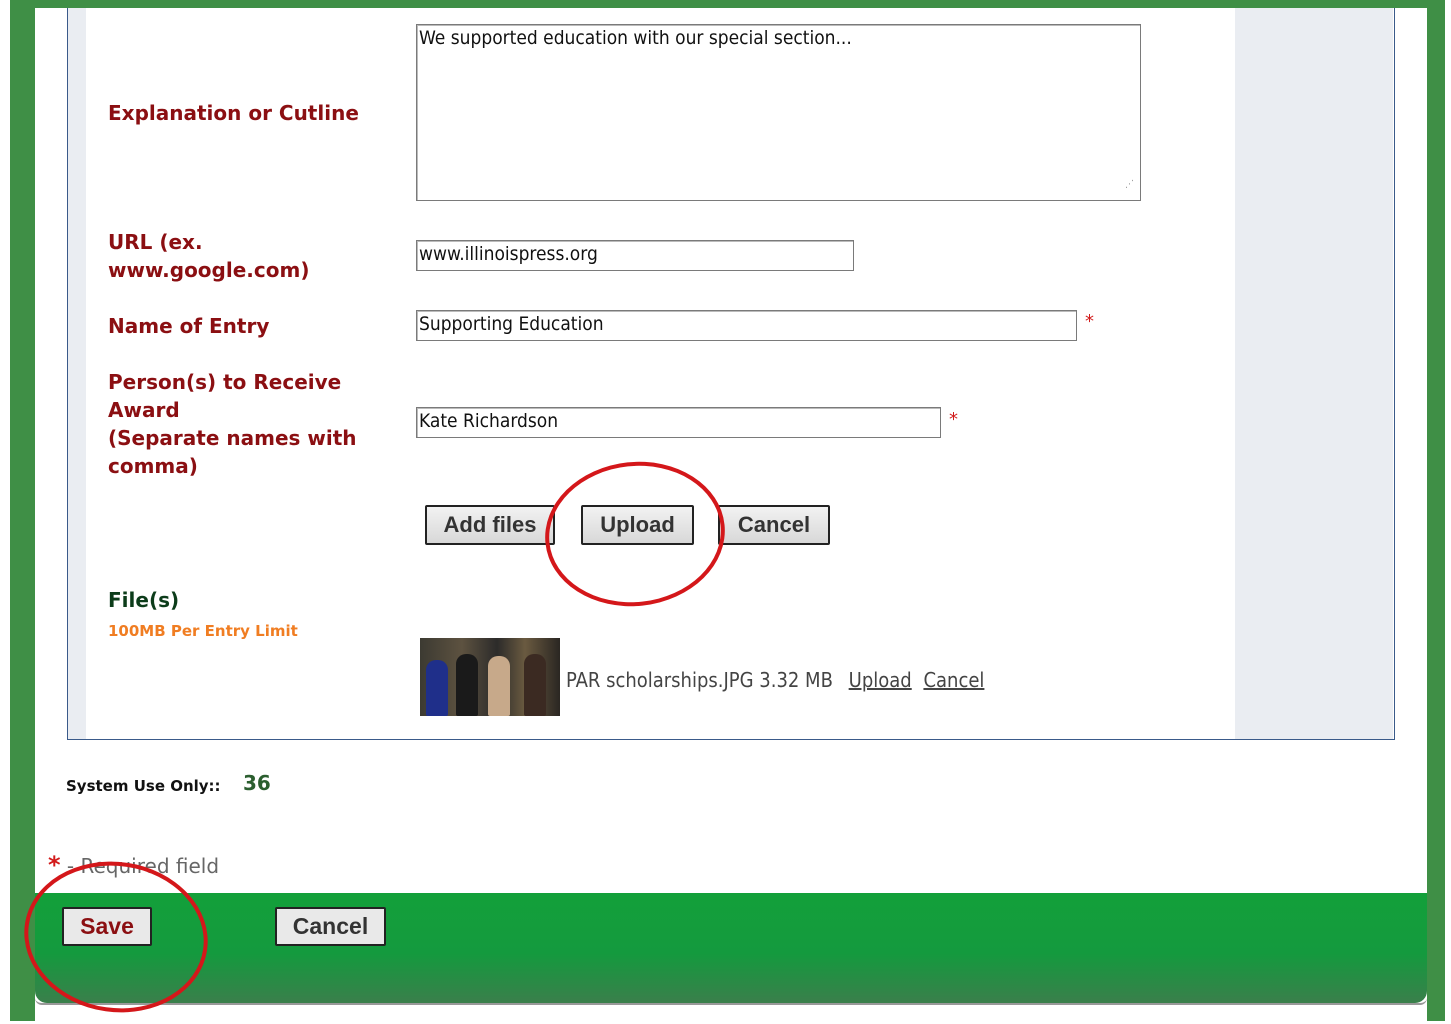 The height and width of the screenshot is (1024, 1451). I want to click on form-panel-right-strip, so click(1314, 373).